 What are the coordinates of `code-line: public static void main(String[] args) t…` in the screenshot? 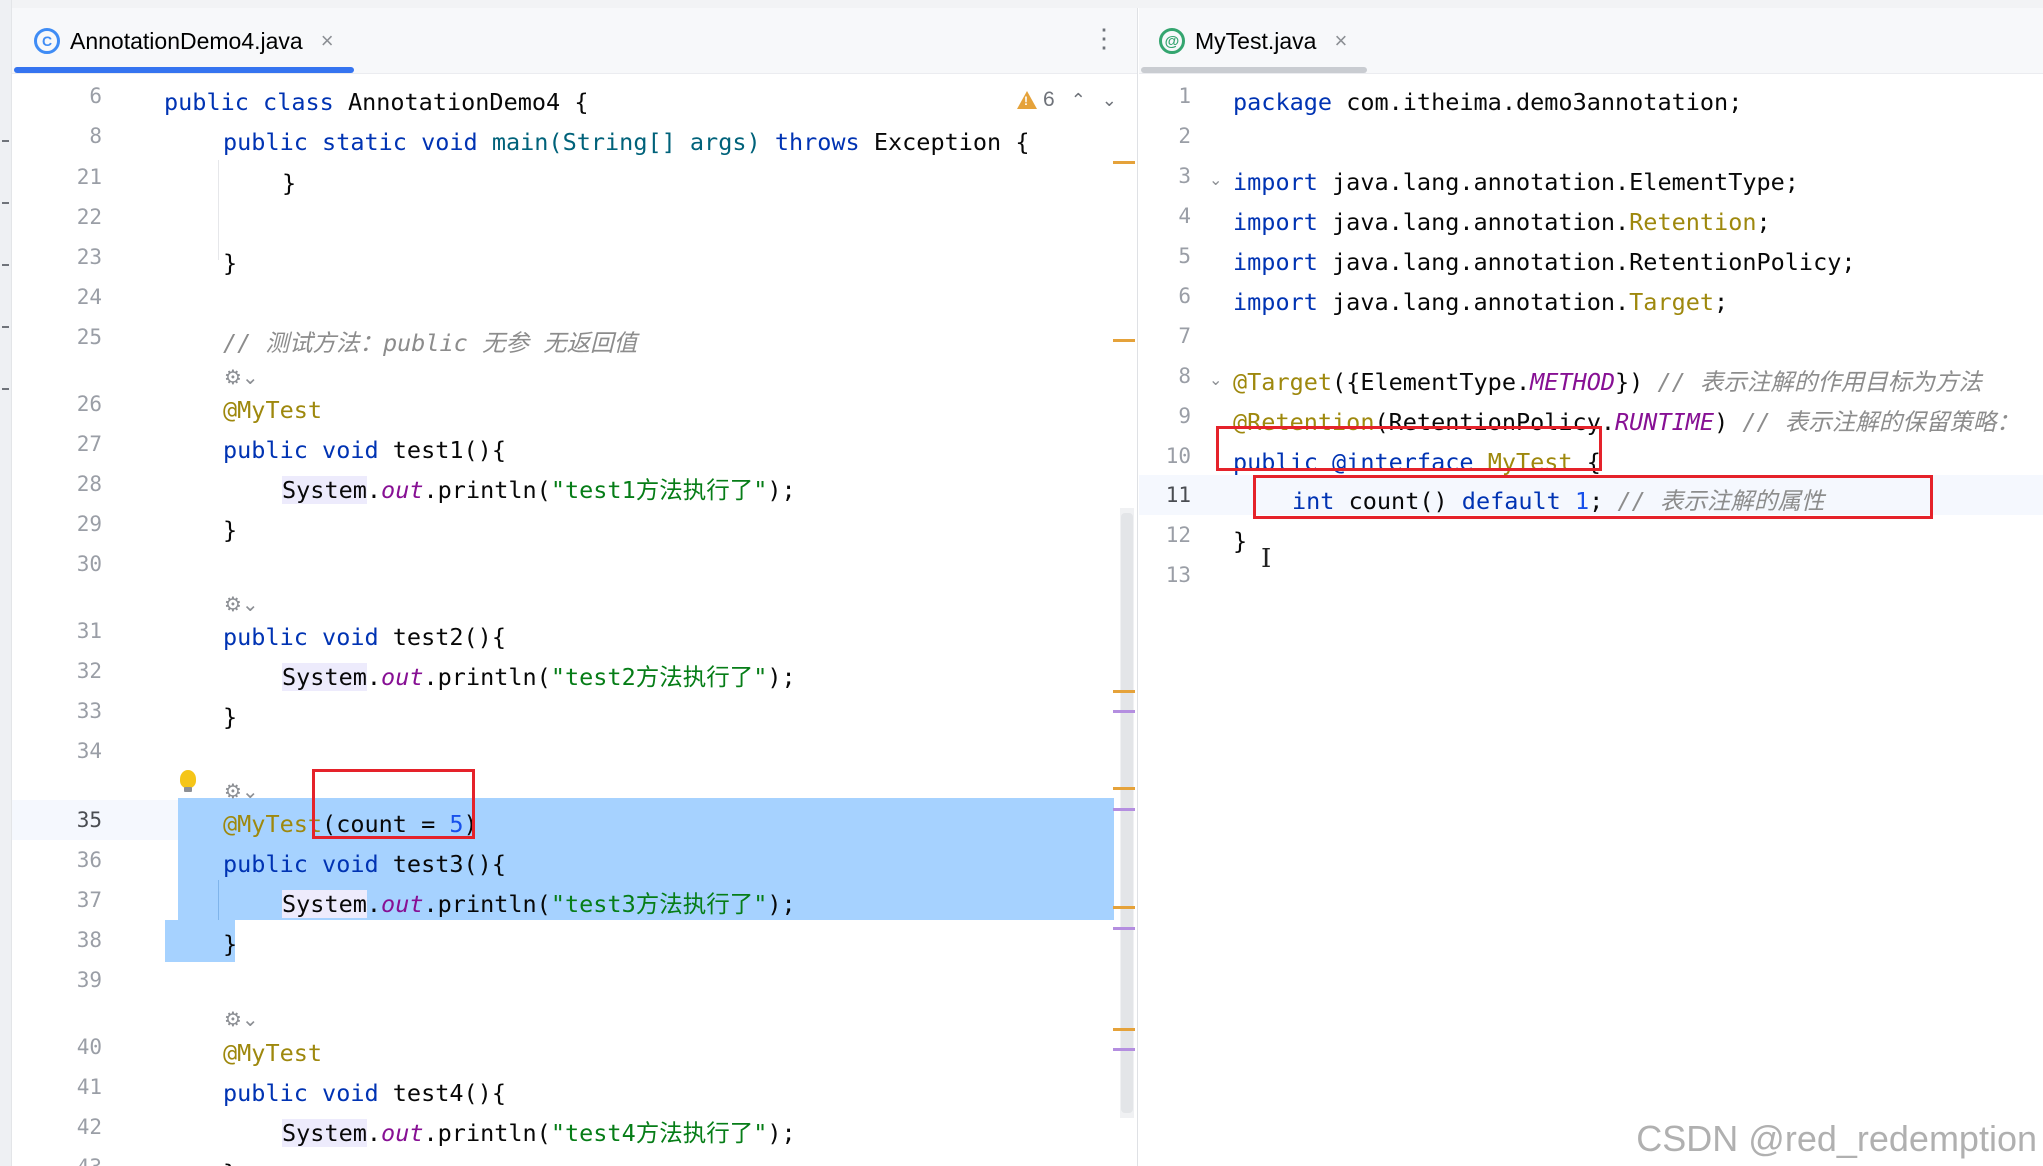 It's located at (626, 142).